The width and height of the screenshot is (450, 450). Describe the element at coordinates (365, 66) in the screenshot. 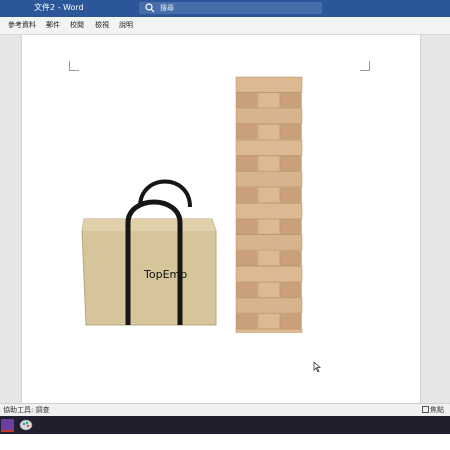

I see `margin-corner-mark-right` at that location.